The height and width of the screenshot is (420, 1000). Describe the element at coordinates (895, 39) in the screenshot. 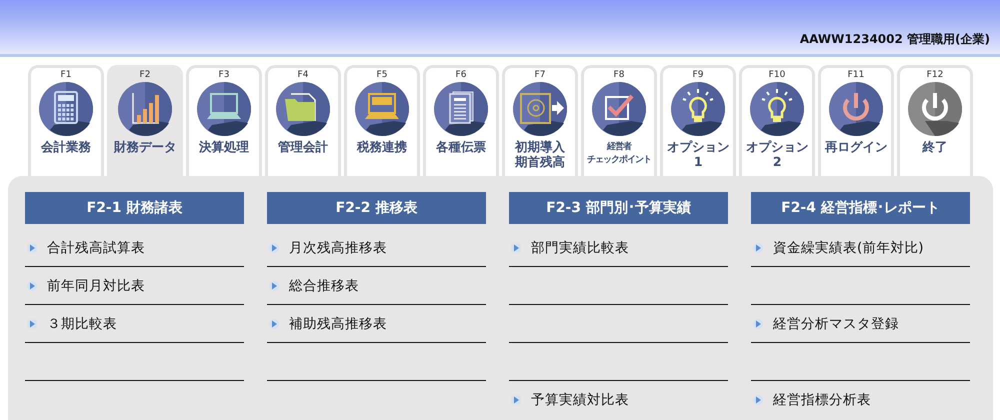

I see `user-info: AAWW1234002 管理職用(企業)` at that location.